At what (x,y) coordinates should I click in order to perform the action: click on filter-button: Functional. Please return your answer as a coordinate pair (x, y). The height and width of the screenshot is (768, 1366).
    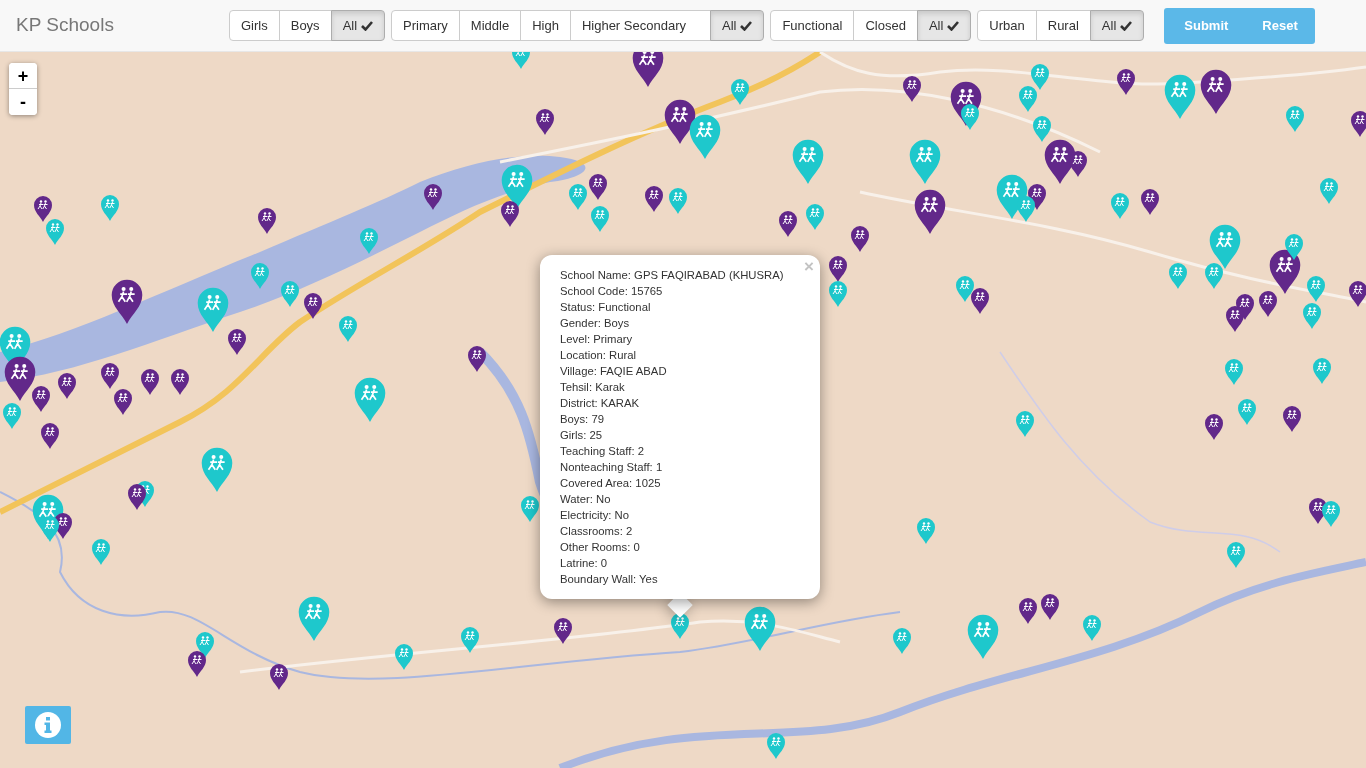
    Looking at the image, I should click on (812, 25).